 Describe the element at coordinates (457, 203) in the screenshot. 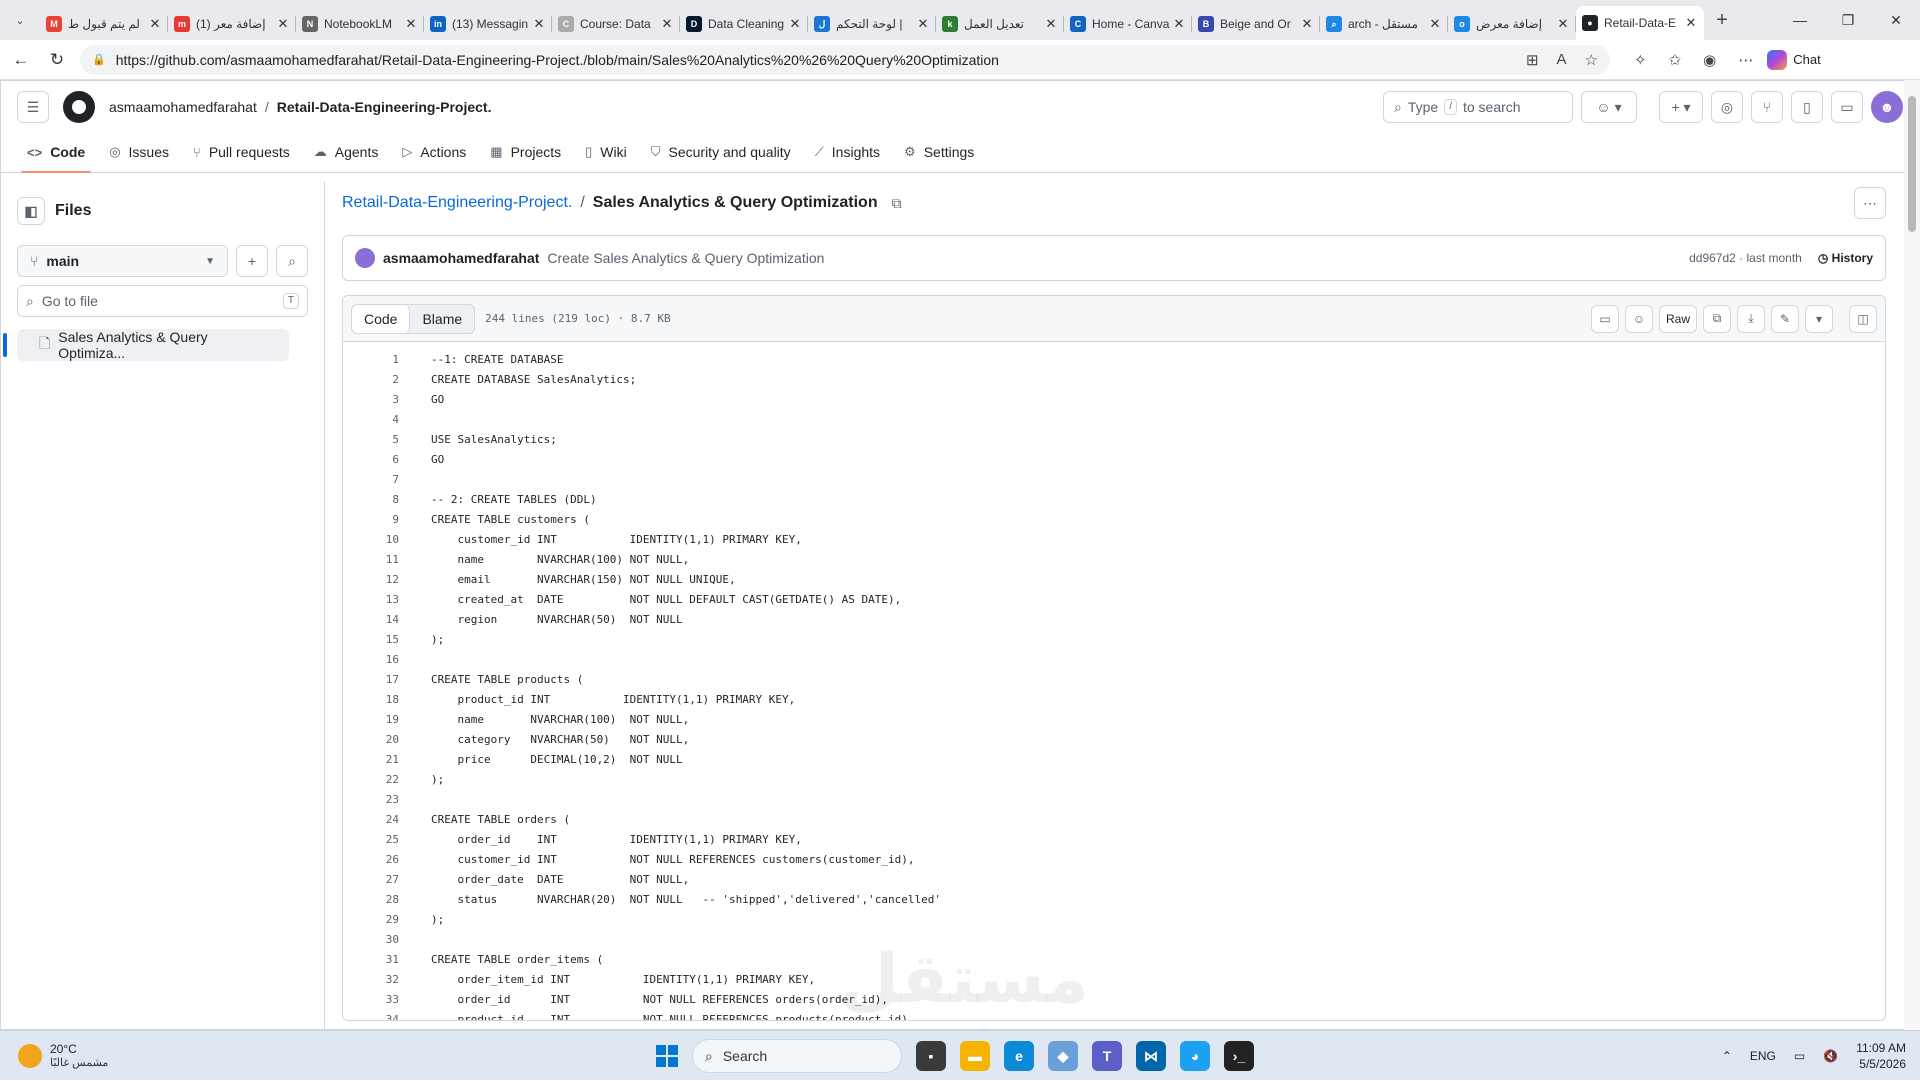

I see `repo-root-link: Retail-Data-Engineering-Project.` at that location.